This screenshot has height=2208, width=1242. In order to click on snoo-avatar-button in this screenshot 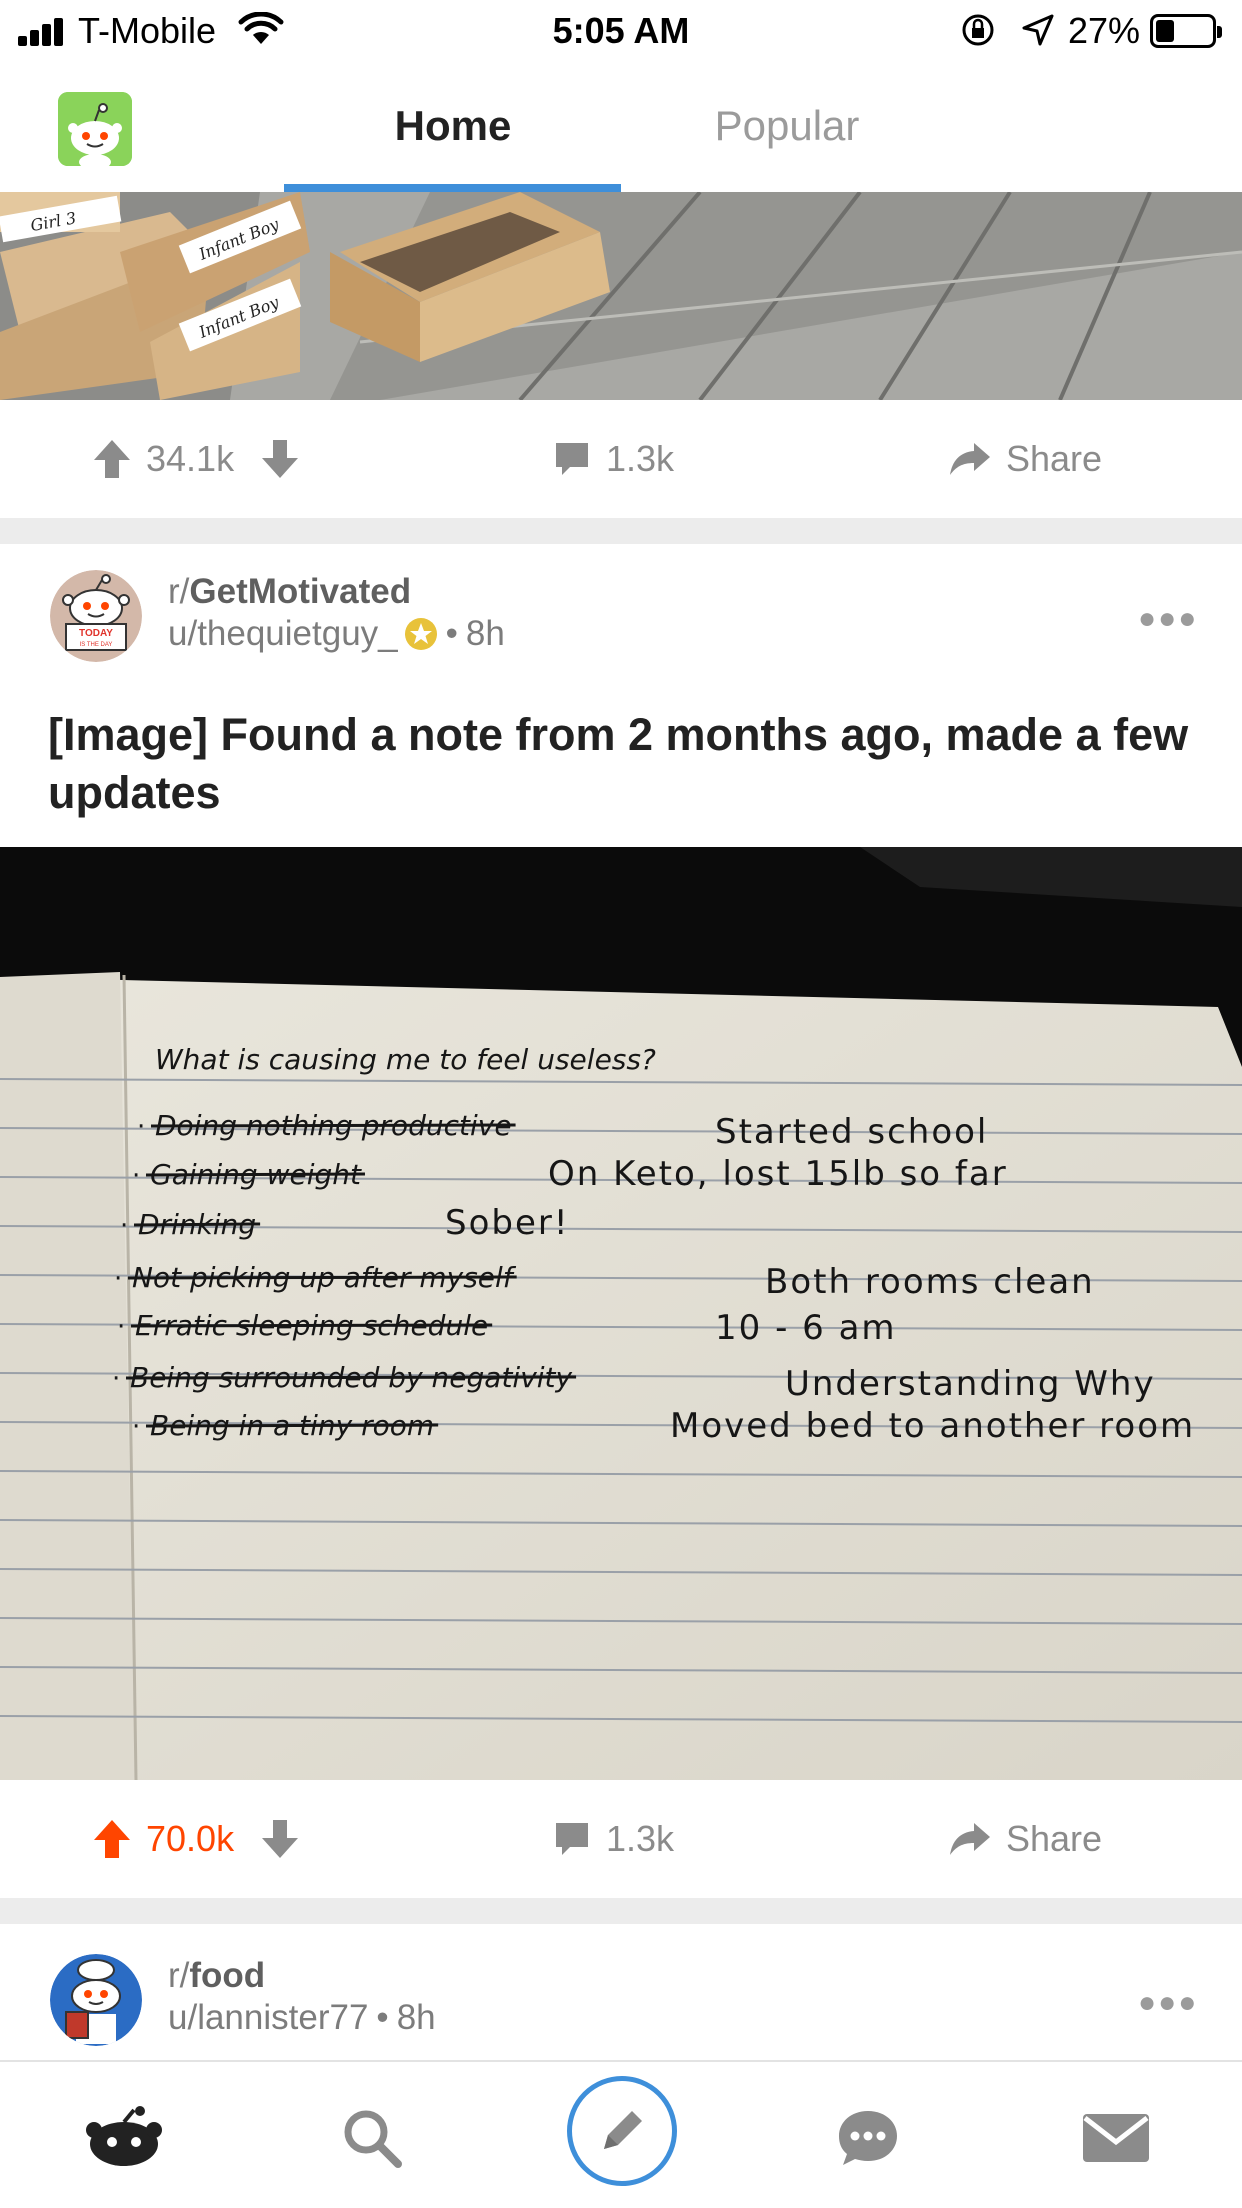, I will do `click(95, 129)`.